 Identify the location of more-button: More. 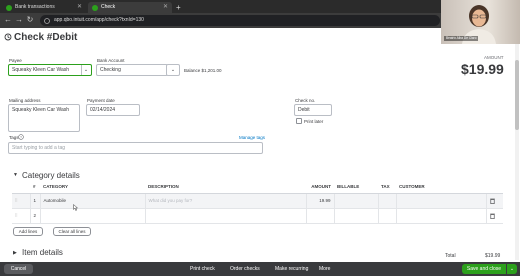
(324, 269).